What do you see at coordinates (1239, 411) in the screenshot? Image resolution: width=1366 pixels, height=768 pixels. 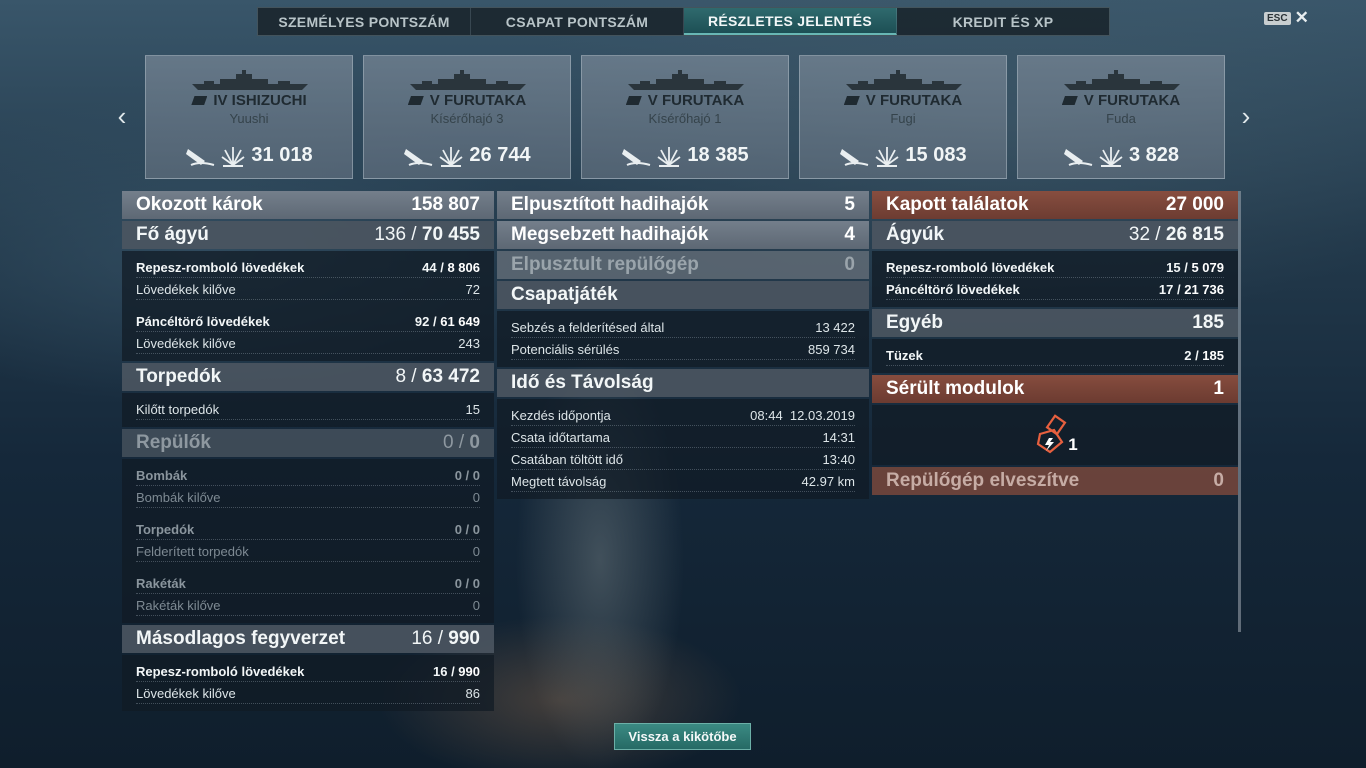 I see `stats-scrollbar` at bounding box center [1239, 411].